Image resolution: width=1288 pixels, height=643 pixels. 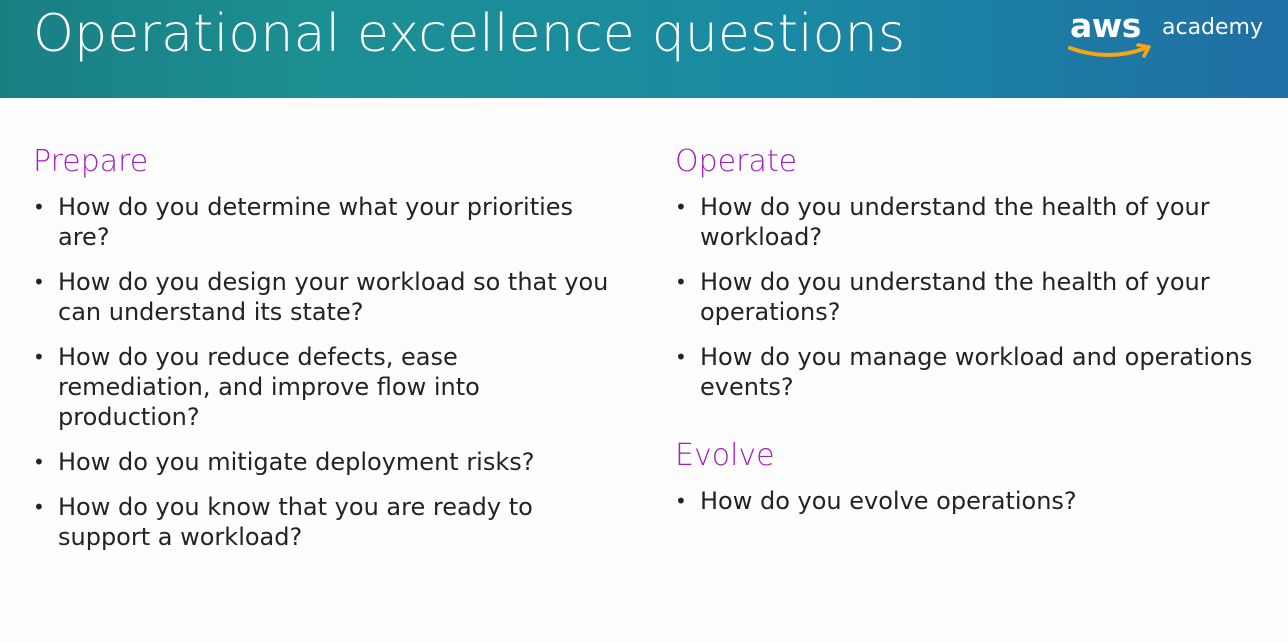 What do you see at coordinates (1109, 50) in the screenshot?
I see `smile-arrow-icon` at bounding box center [1109, 50].